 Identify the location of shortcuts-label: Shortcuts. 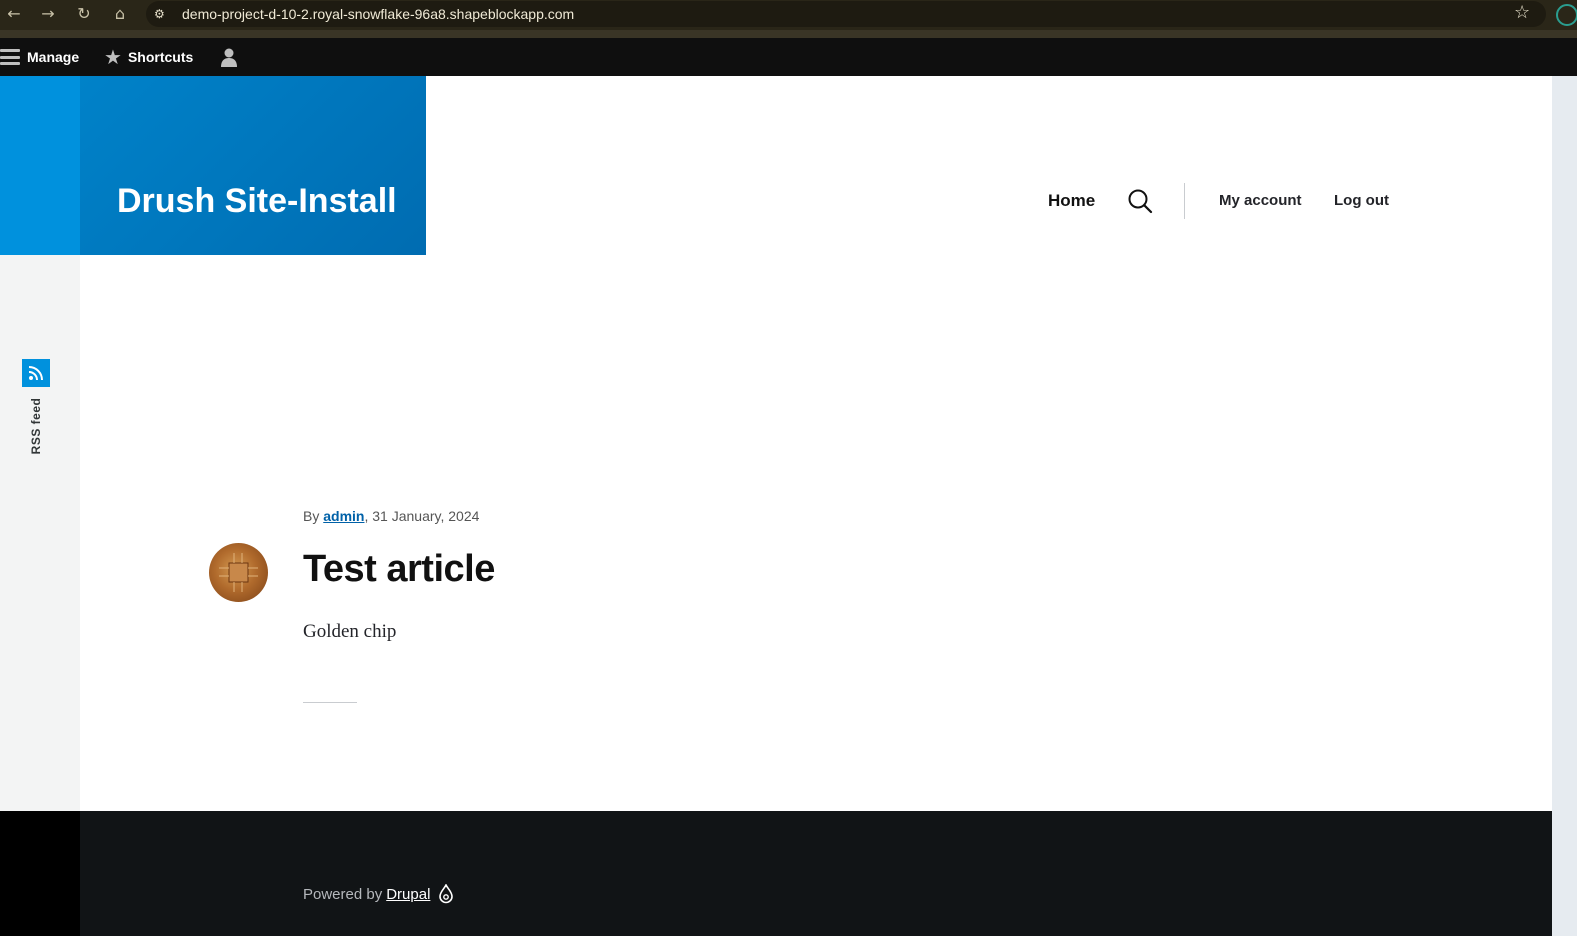
(160, 57).